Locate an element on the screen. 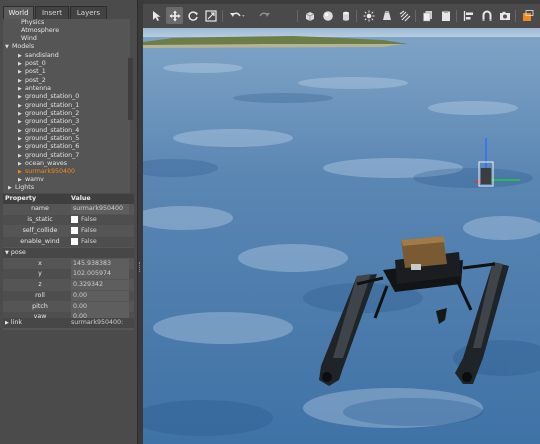  pose-roll-value: 0.00 is located at coordinates (100, 296).